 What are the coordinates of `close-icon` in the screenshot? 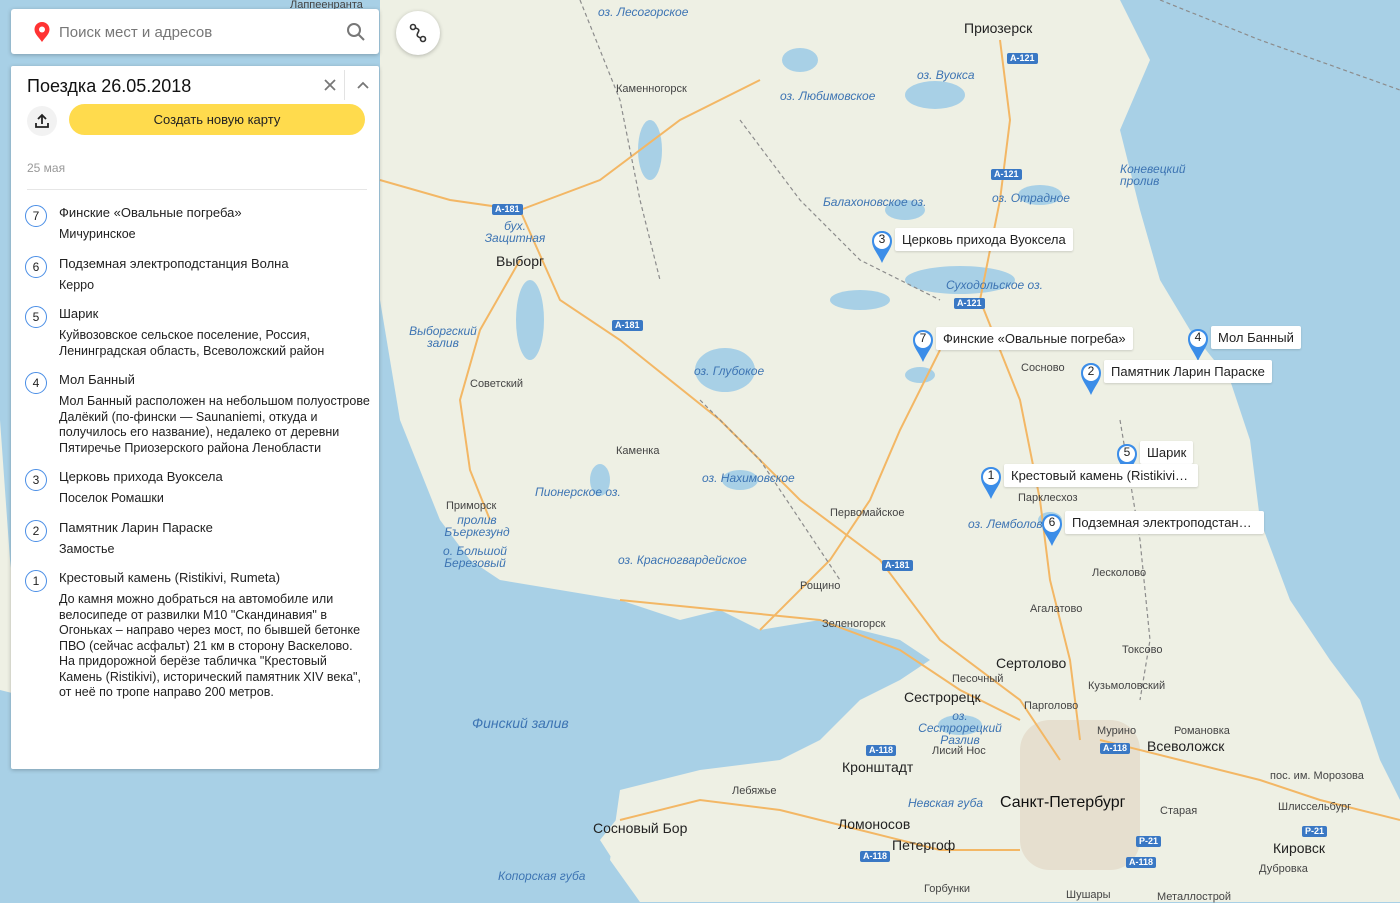 It's located at (330, 85).